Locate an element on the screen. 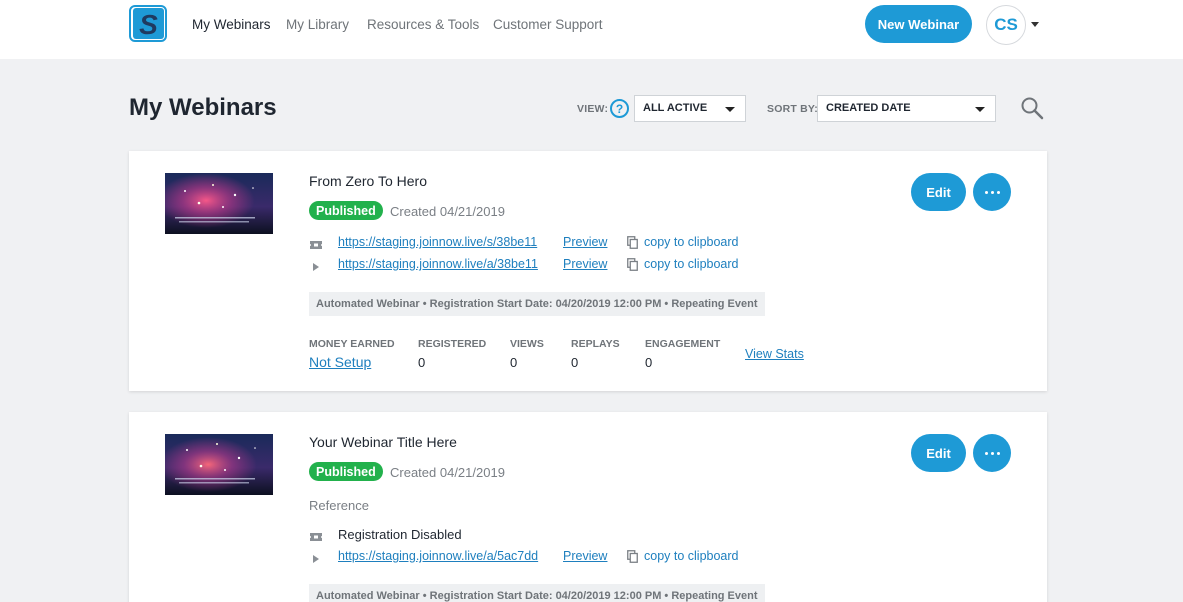 The height and width of the screenshot is (602, 1183). view-stats-link: View Stats is located at coordinates (774, 354).